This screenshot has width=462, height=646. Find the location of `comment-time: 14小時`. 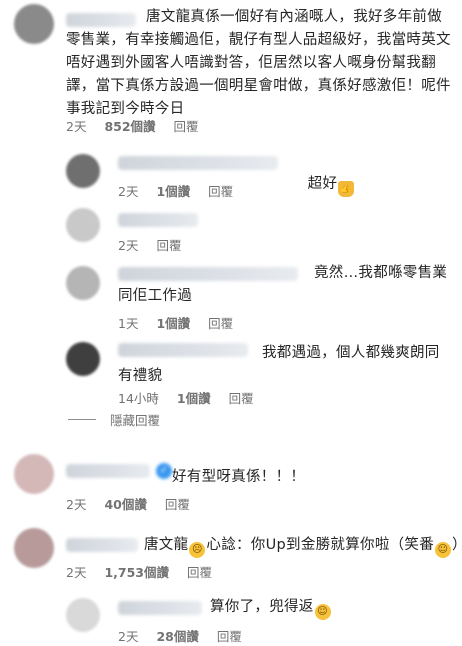

comment-time: 14小時 is located at coordinates (138, 398).